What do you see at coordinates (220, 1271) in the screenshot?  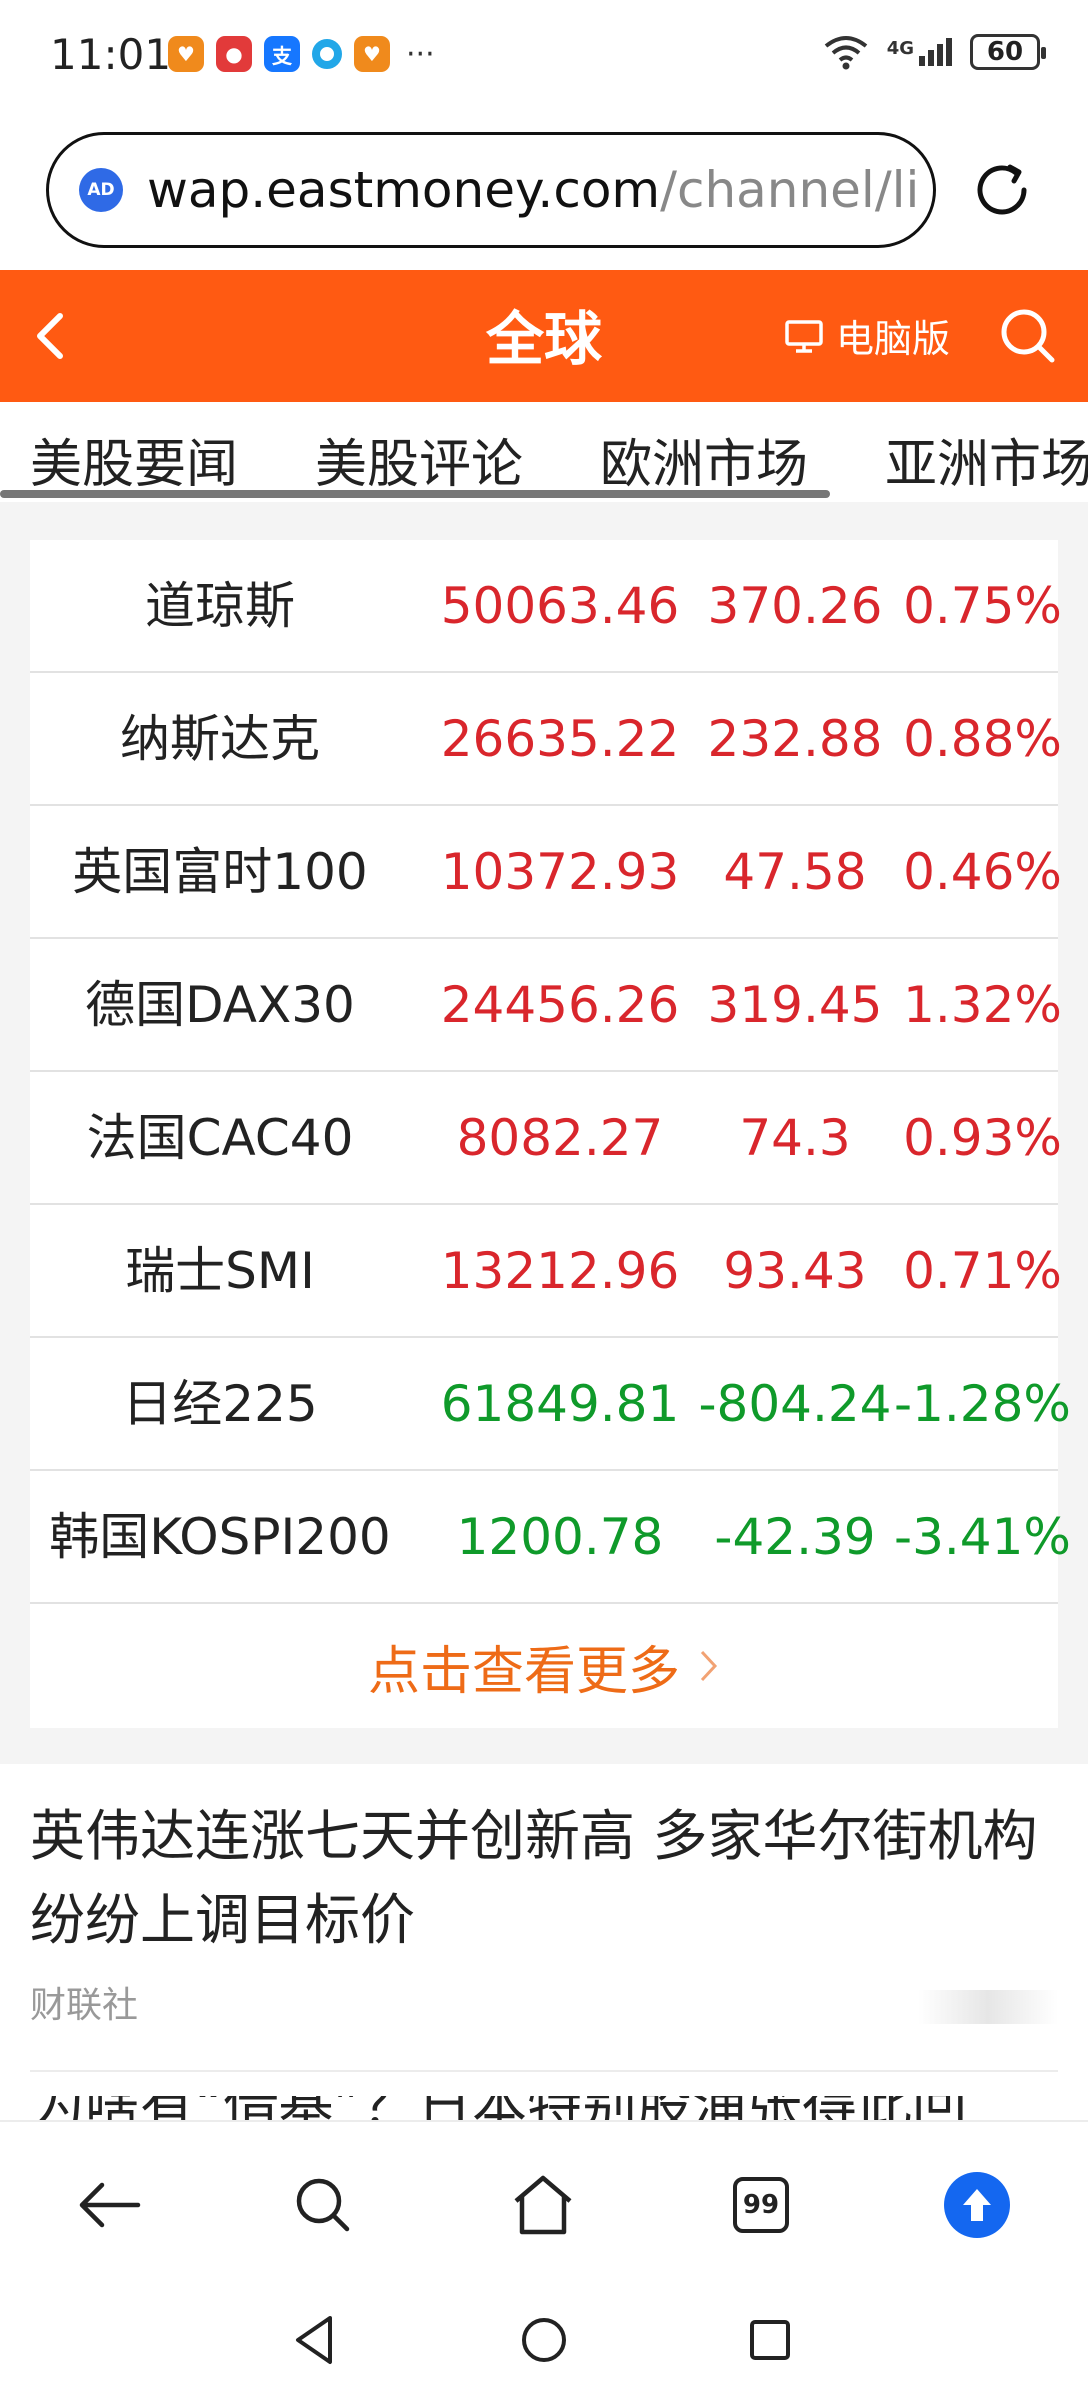 I see `index-name: 瑞士SMI` at bounding box center [220, 1271].